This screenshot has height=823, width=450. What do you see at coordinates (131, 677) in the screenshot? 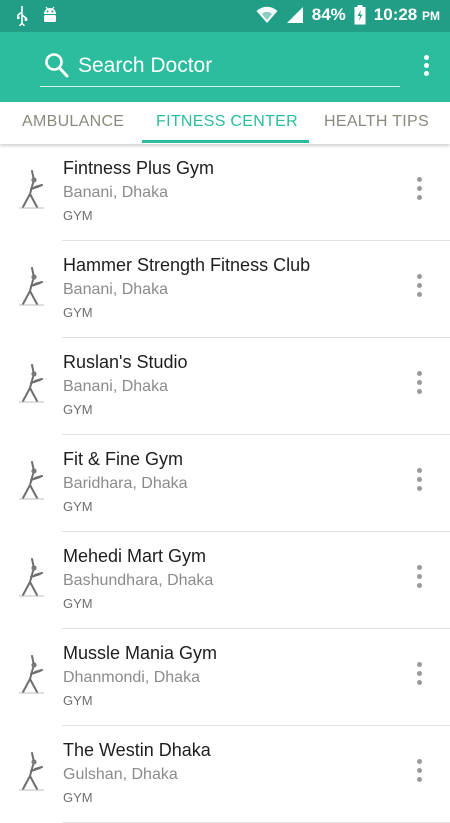
I see `list-item-location: Dhanmondi, Dhaka` at bounding box center [131, 677].